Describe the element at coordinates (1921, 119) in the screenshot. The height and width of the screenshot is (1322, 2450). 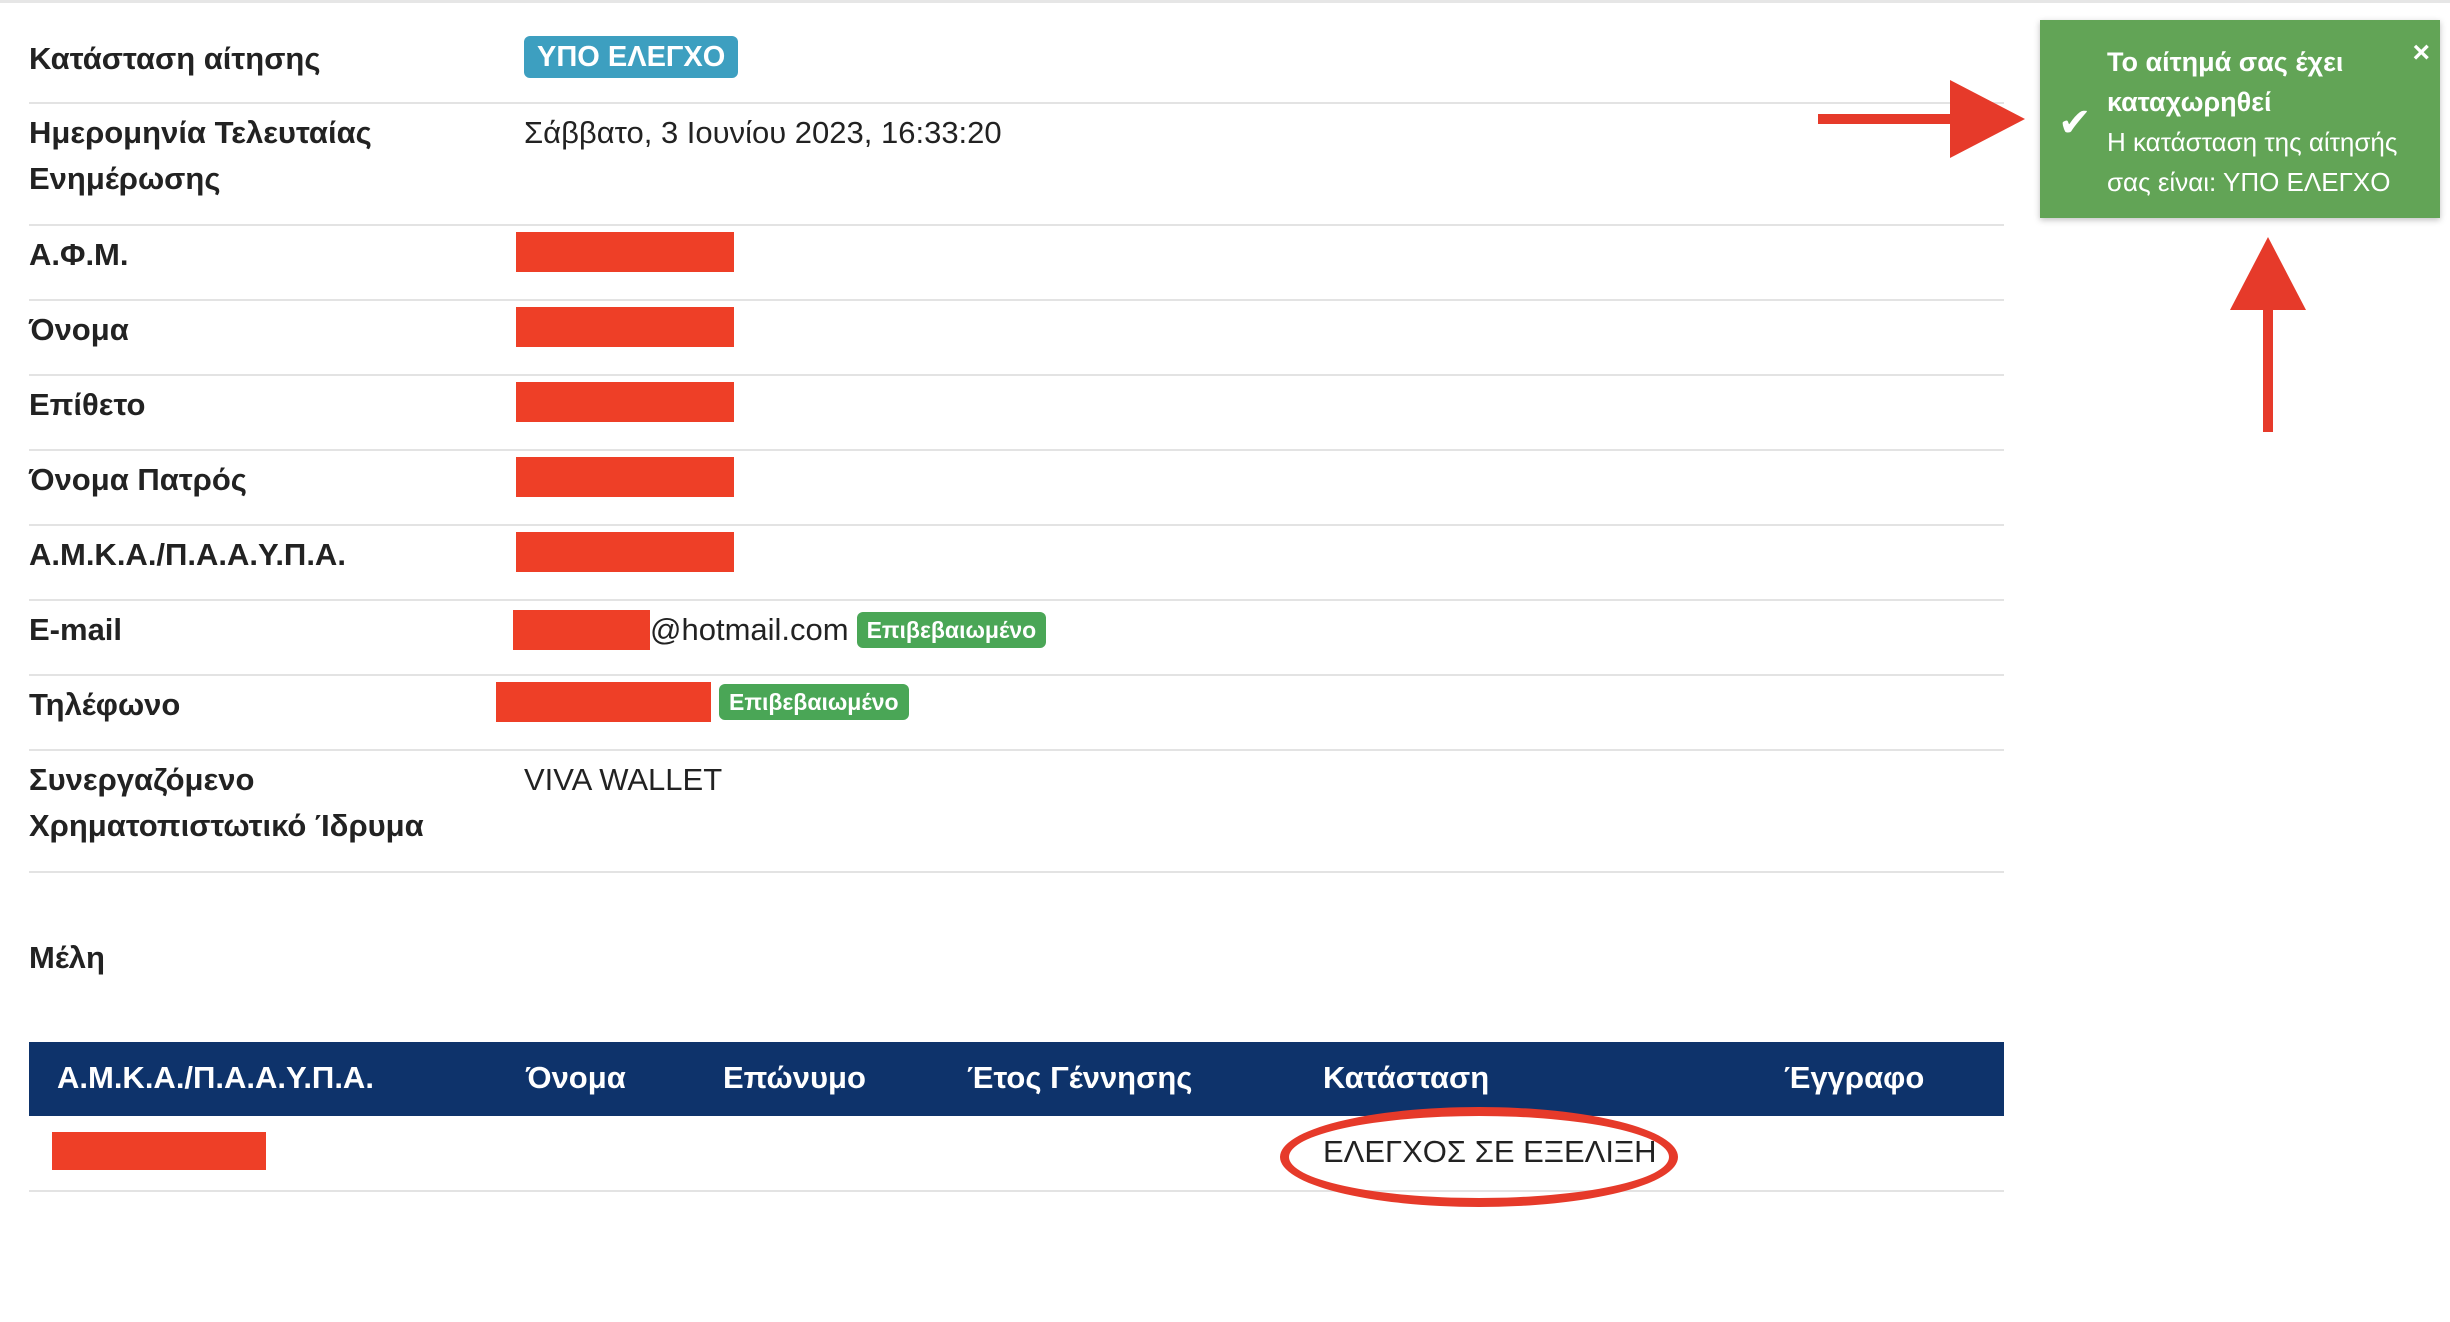
I see `arrow-right-annotation` at that location.